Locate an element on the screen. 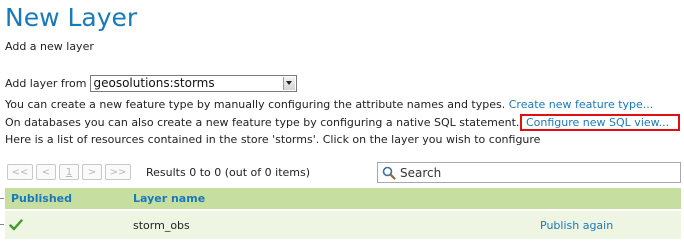  search-input: Search is located at coordinates (529, 172).